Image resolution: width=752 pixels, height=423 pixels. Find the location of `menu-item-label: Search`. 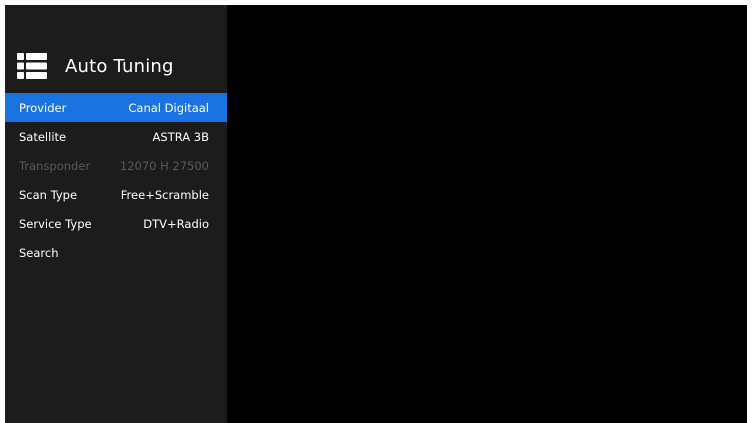

menu-item-label: Search is located at coordinates (39, 252).